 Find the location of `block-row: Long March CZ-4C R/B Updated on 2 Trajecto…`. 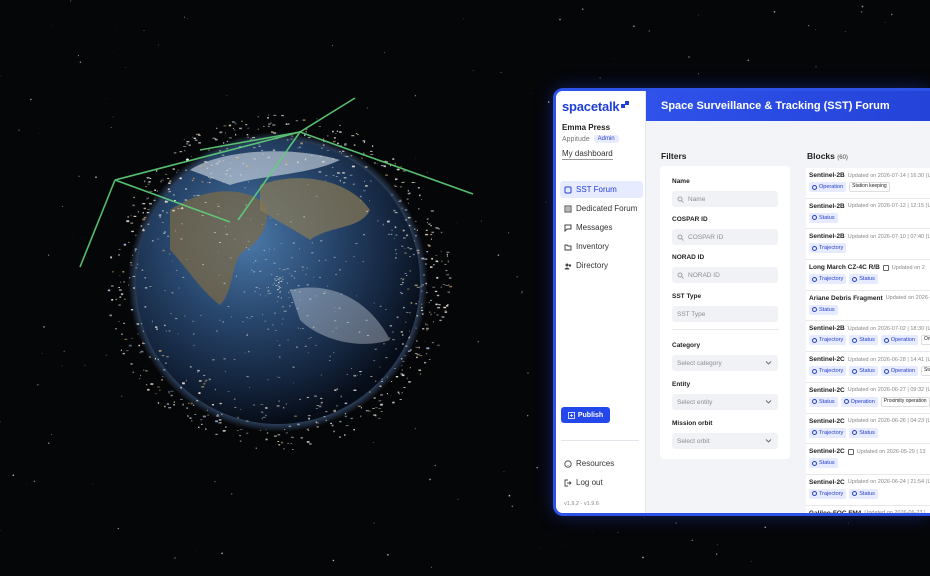

block-row: Long March CZ-4C R/B Updated on 2 Trajecto… is located at coordinates (868, 275).